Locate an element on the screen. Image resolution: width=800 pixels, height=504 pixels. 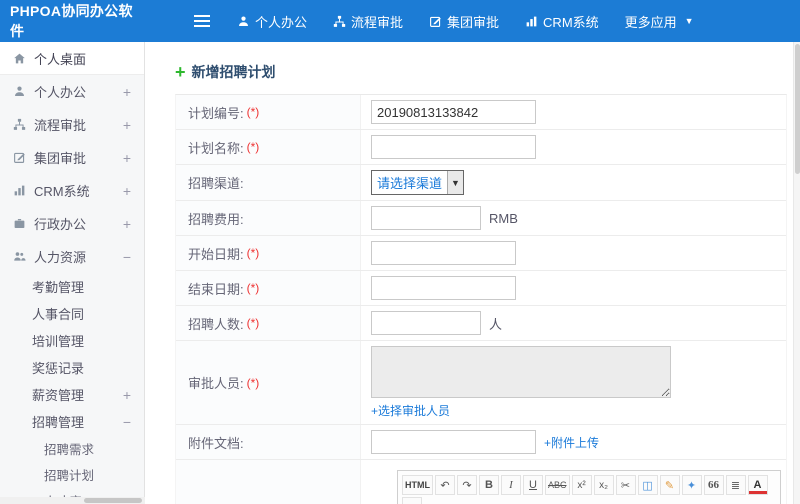
form-row: 招聘渠道: 请选择渠道 ▼ is located at coordinates (481, 183).